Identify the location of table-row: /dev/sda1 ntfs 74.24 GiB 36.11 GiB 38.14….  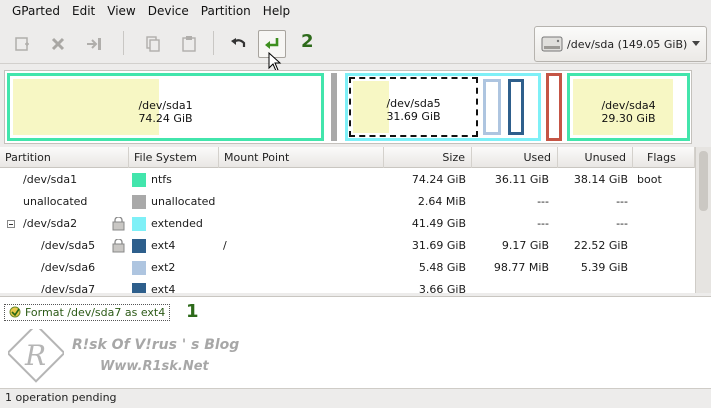
(347, 180).